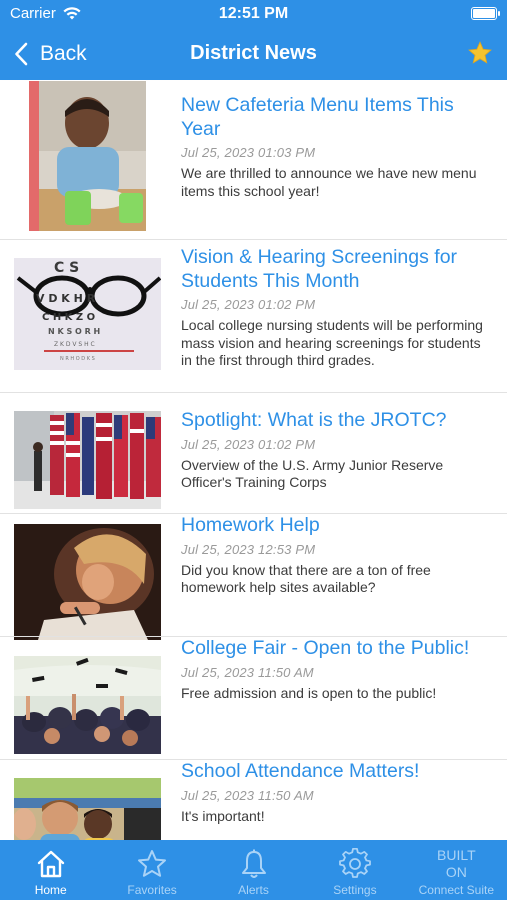 The width and height of the screenshot is (507, 900). I want to click on bell-icon, so click(253, 863).